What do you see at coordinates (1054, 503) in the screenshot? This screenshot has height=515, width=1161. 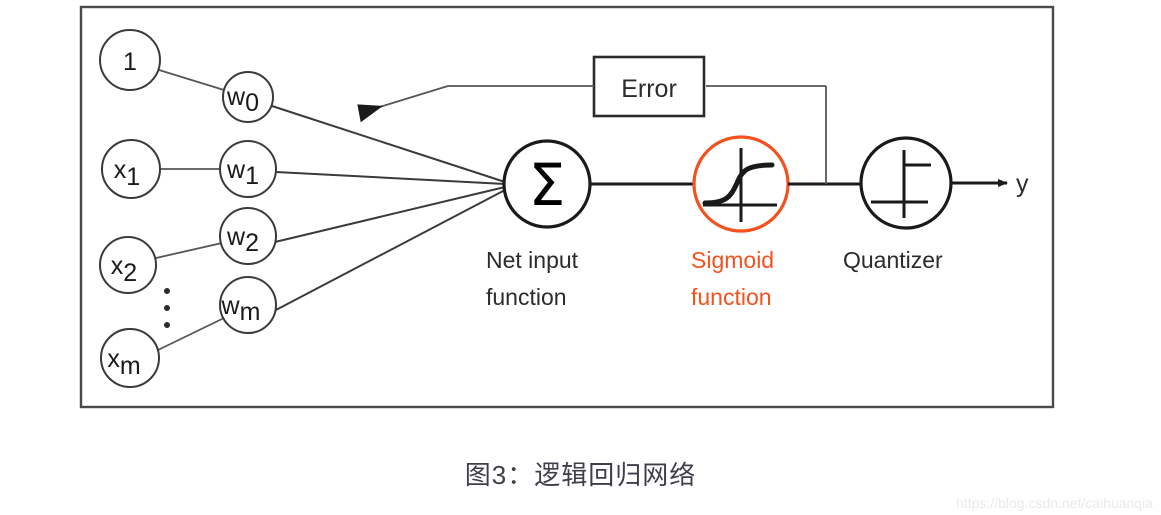 I see `watermark-url: https://blog.csdn.net/caihuanqia` at bounding box center [1054, 503].